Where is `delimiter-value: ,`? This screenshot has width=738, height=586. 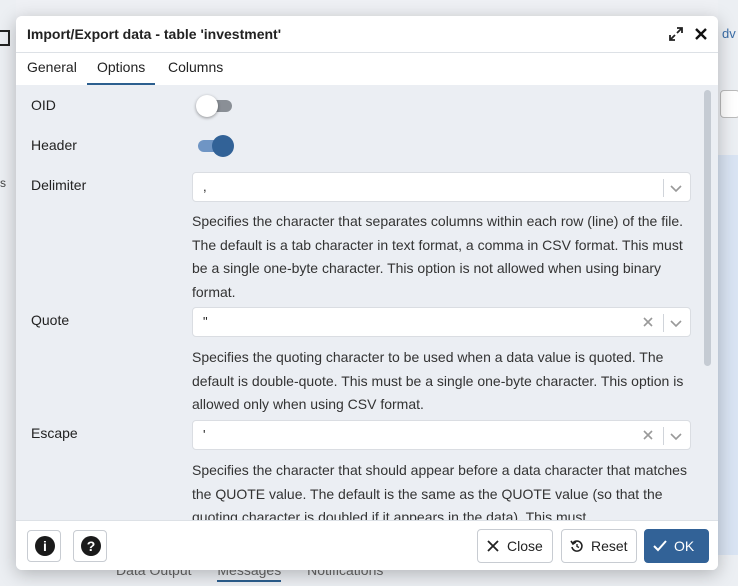 delimiter-value: , is located at coordinates (205, 186).